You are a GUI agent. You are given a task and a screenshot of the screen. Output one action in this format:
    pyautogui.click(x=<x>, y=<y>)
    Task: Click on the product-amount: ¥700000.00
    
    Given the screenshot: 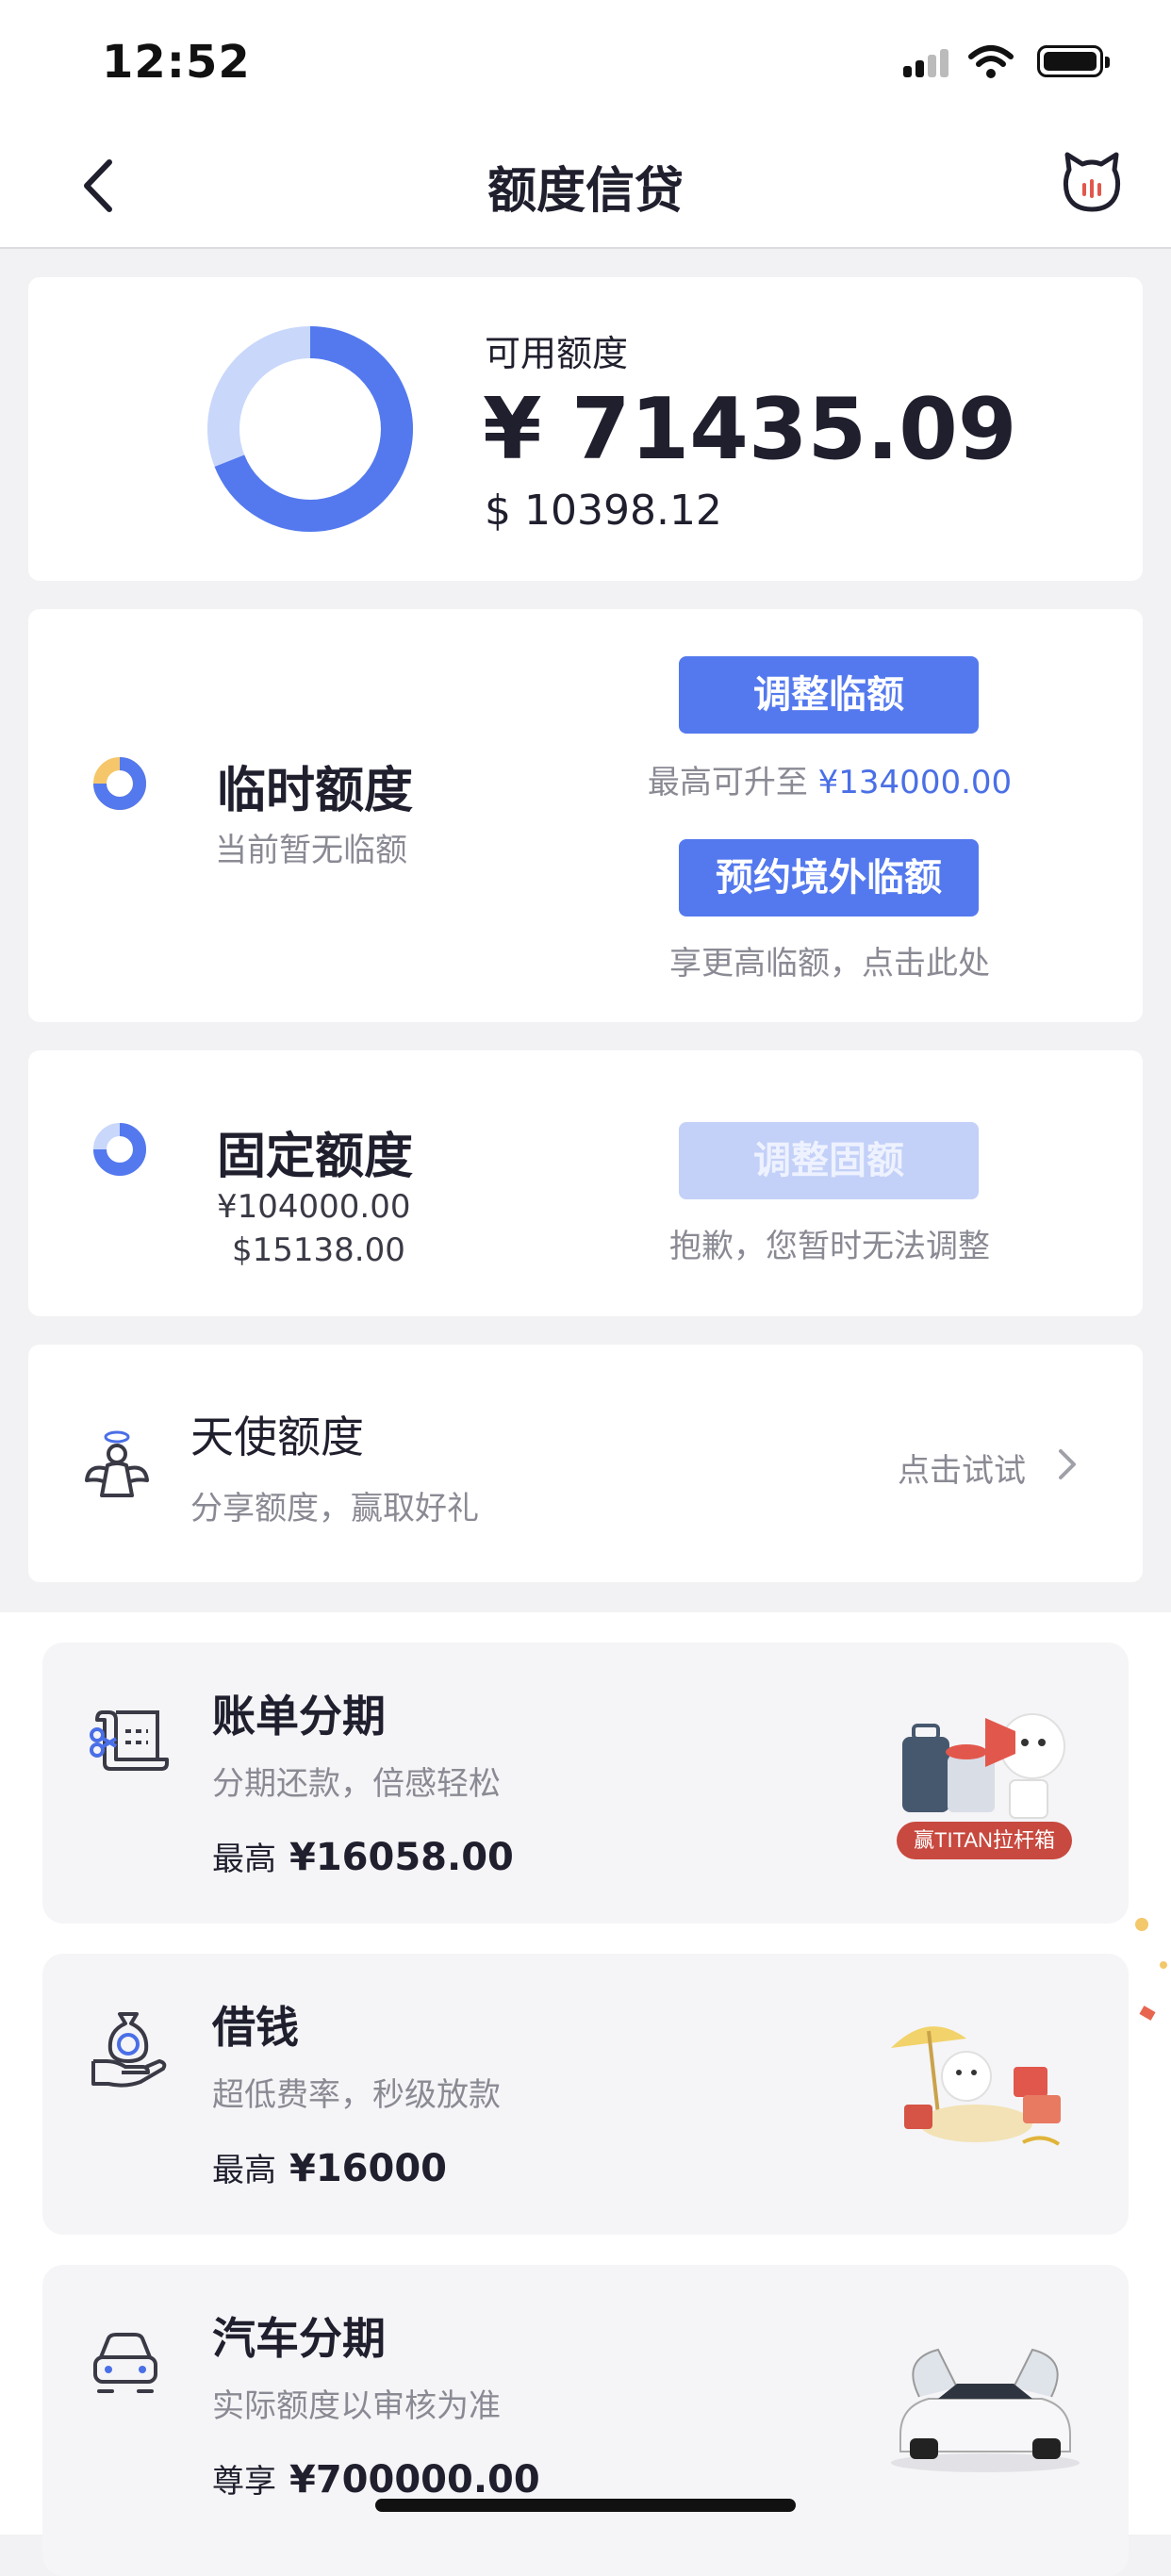 What is the action you would take?
    pyautogui.click(x=414, y=2480)
    